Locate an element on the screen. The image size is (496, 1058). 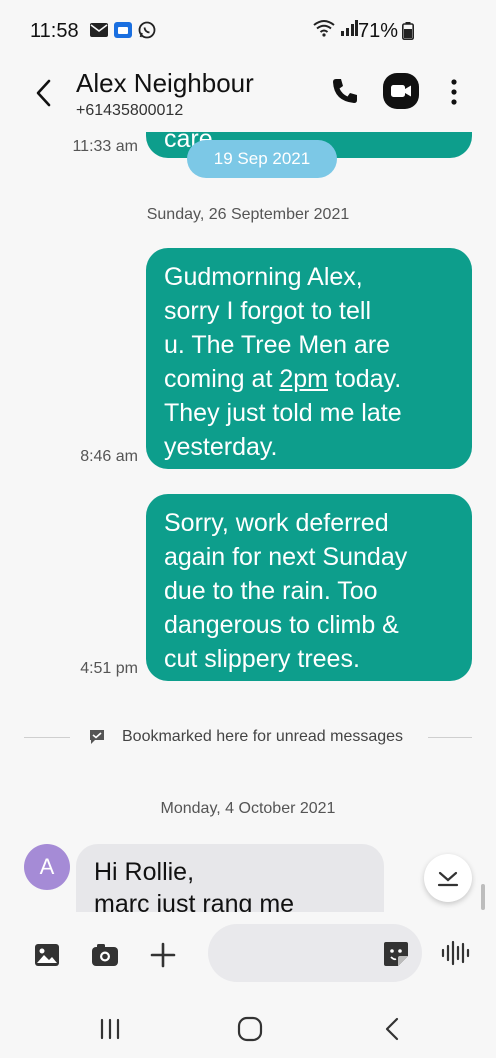
date-divider: Sunday, 26 September 2021 is located at coordinates (248, 214).